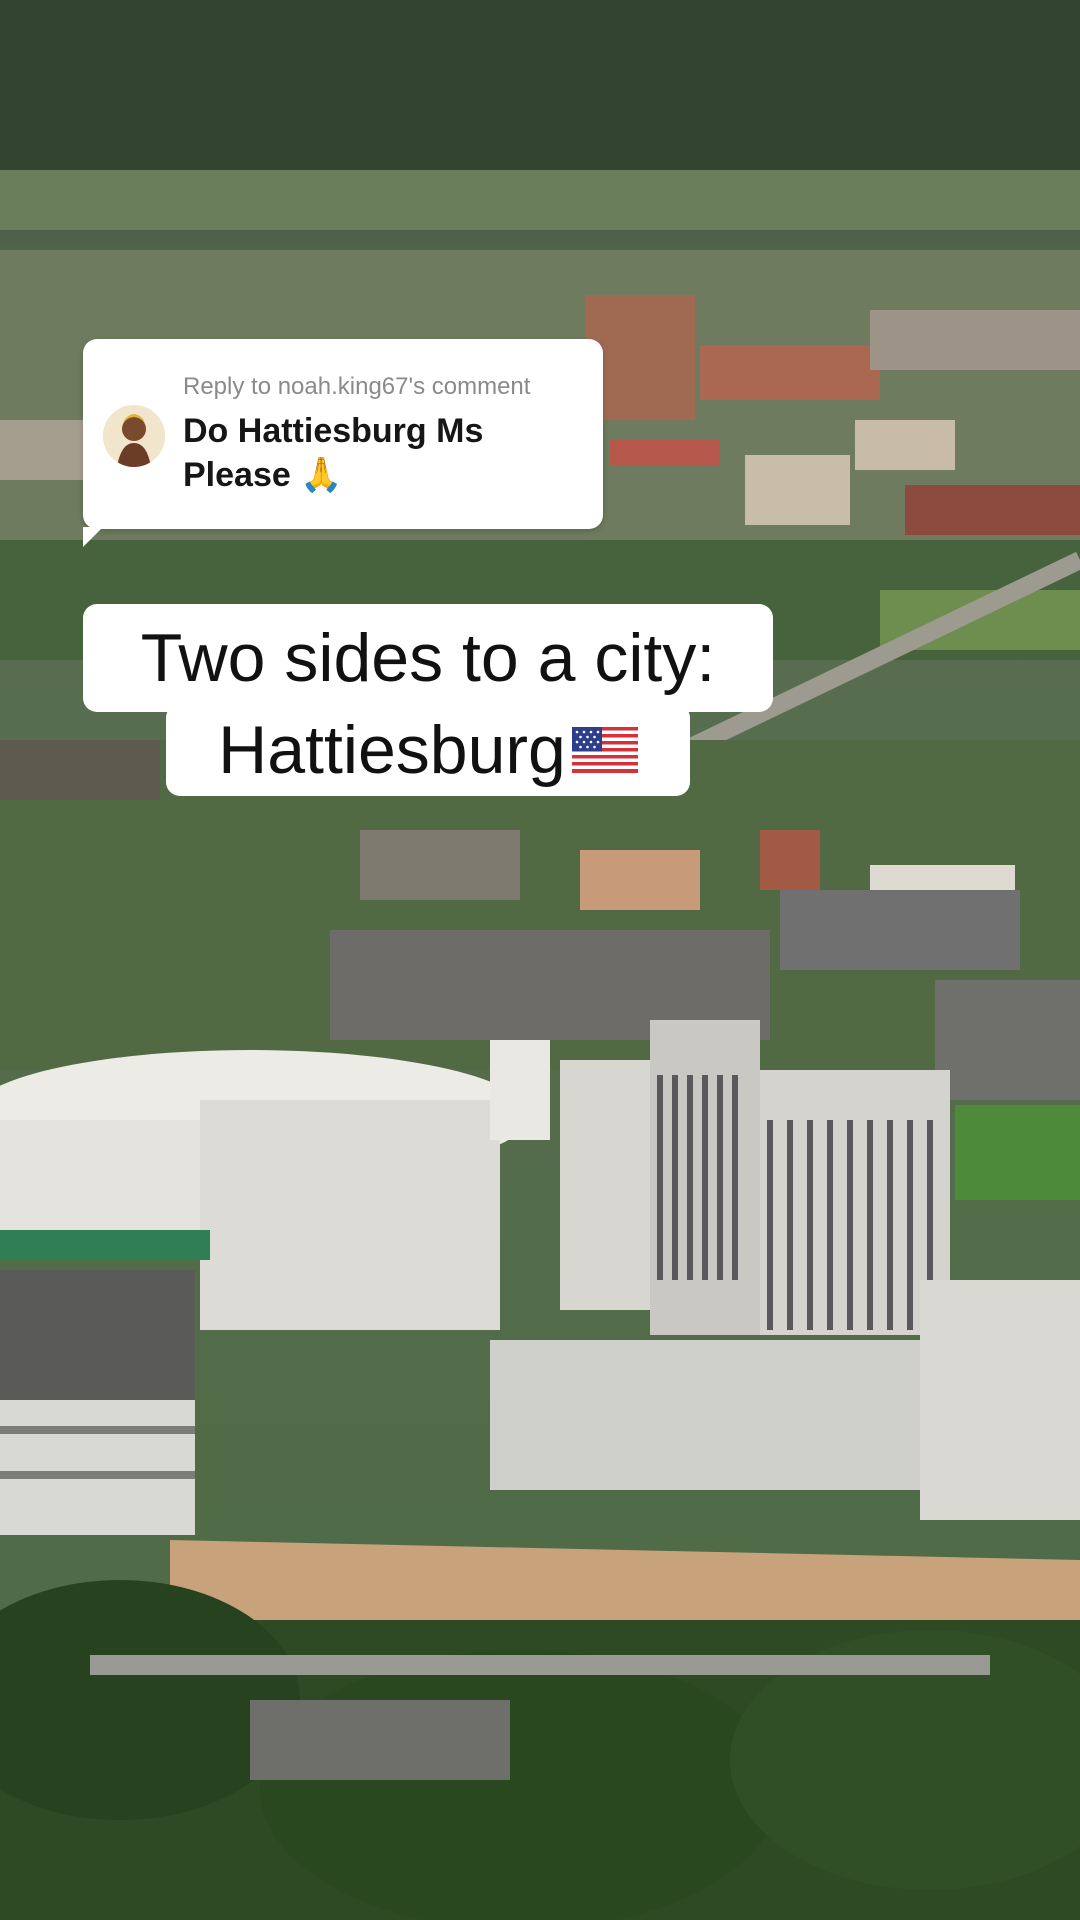 This screenshot has height=1920, width=1080. I want to click on us-flag-icon, so click(604, 750).